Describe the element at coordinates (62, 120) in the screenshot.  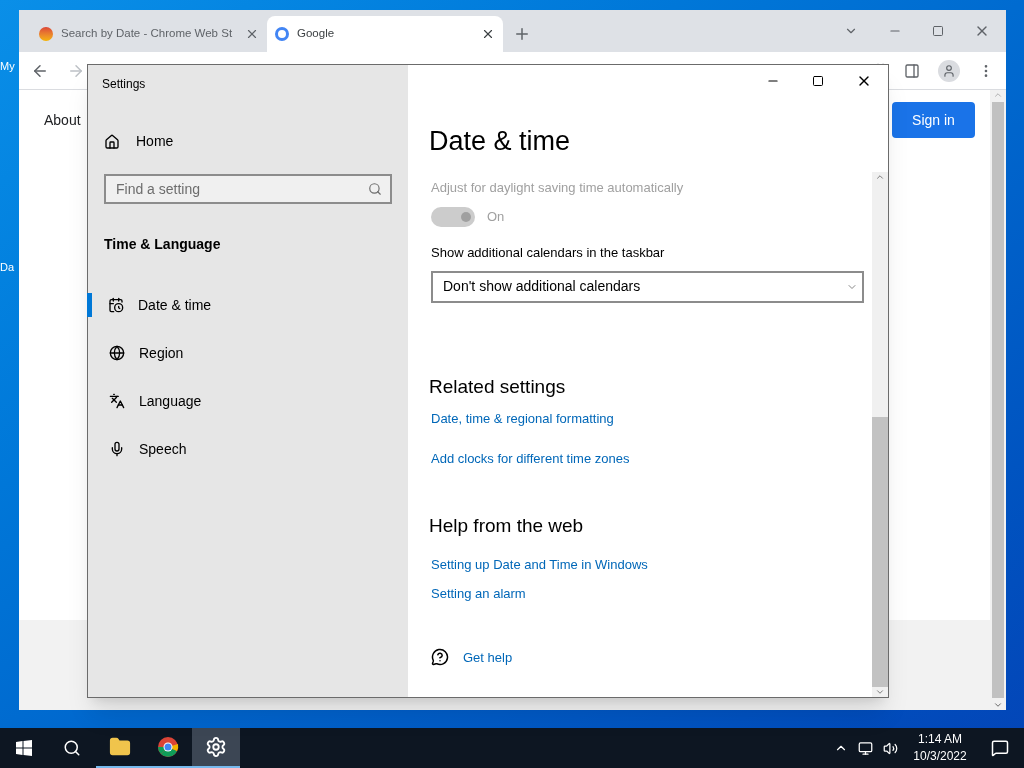
I see `about-link: About` at that location.